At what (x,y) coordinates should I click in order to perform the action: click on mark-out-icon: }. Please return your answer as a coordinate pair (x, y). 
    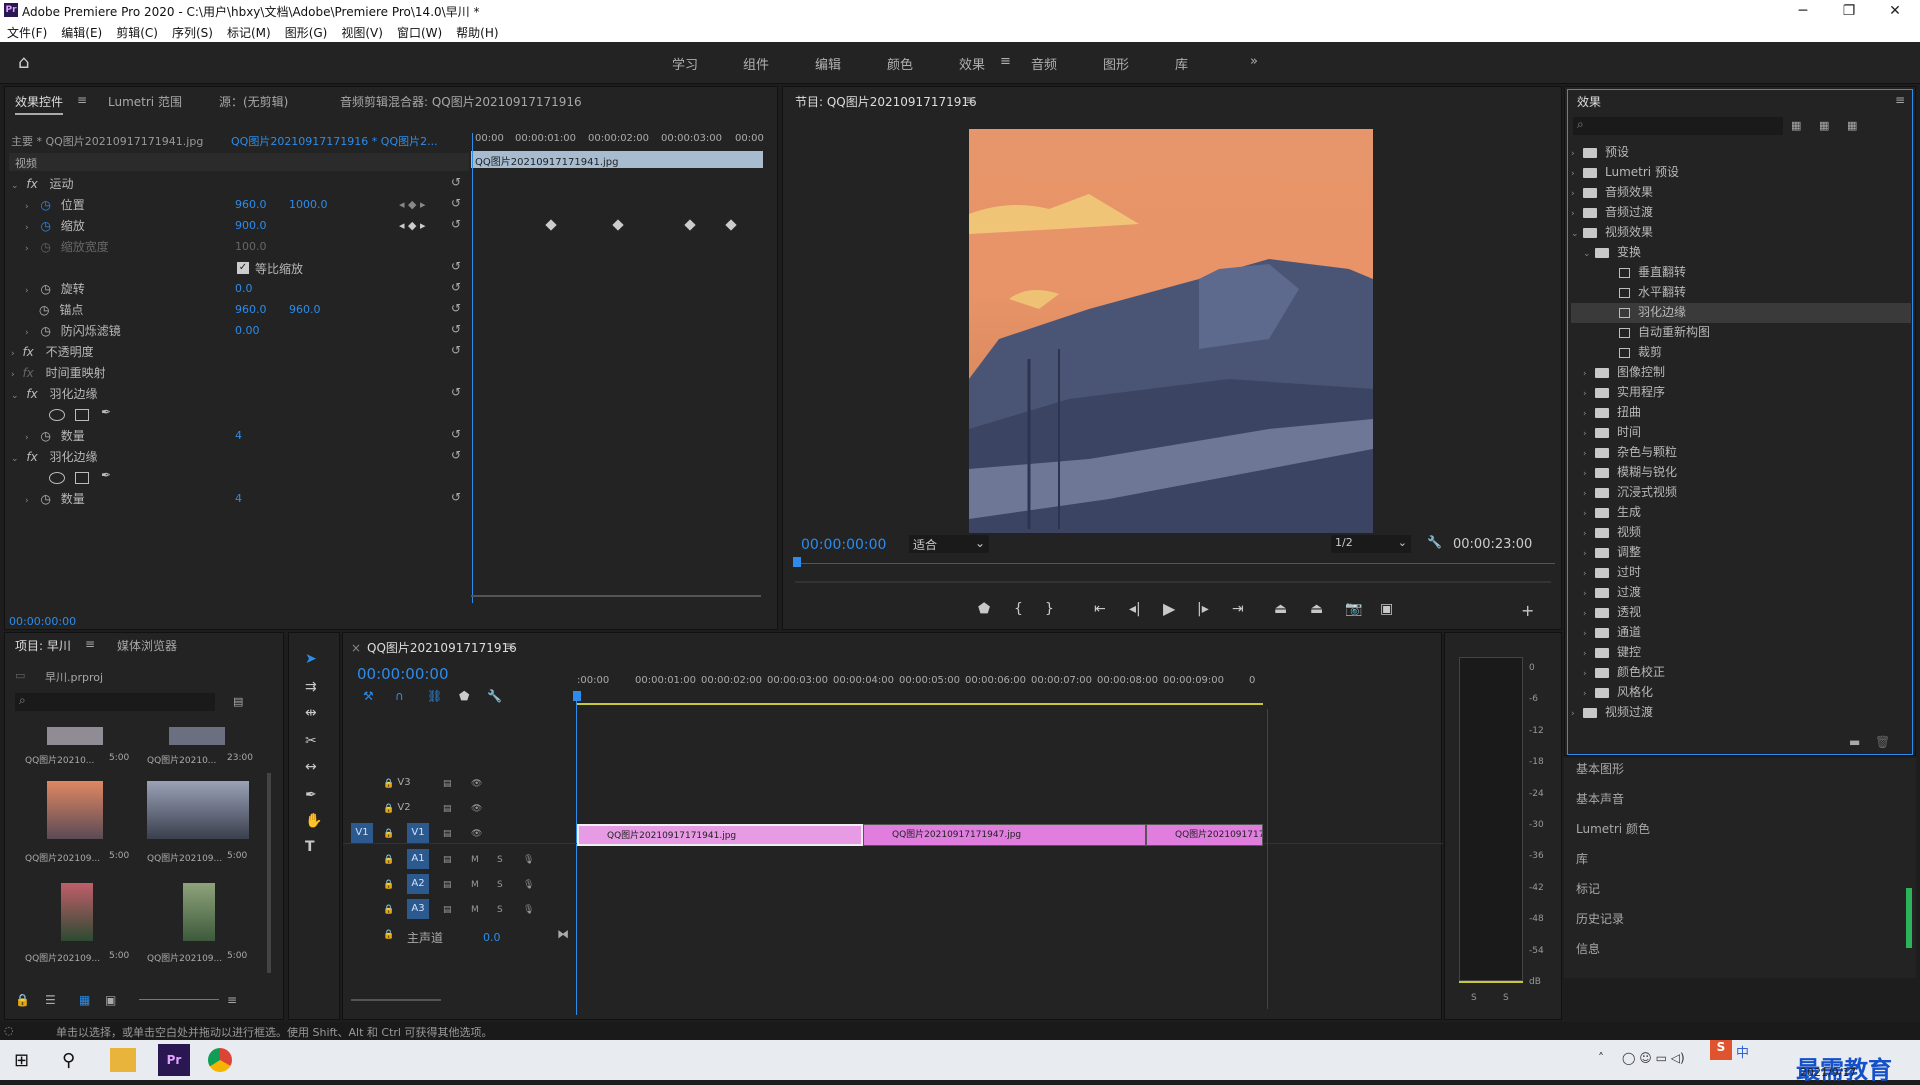
    Looking at the image, I should click on (1049, 609).